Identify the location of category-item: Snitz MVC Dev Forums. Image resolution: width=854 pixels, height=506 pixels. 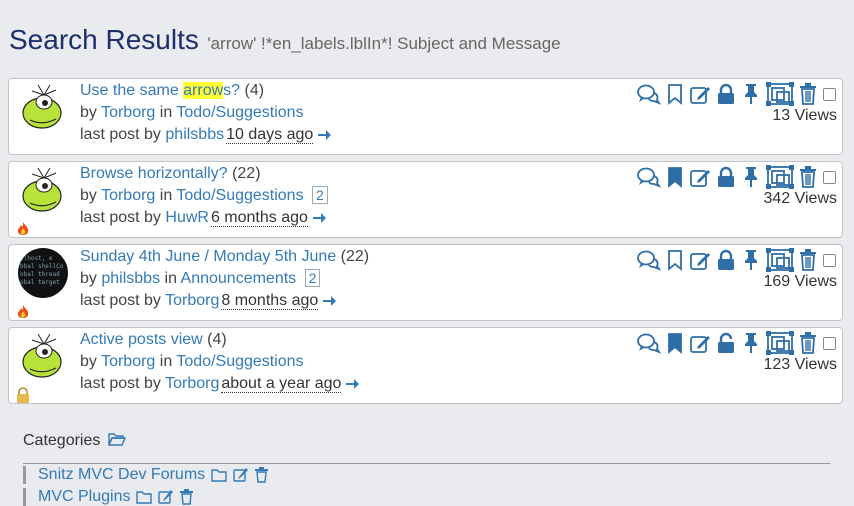
(146, 475).